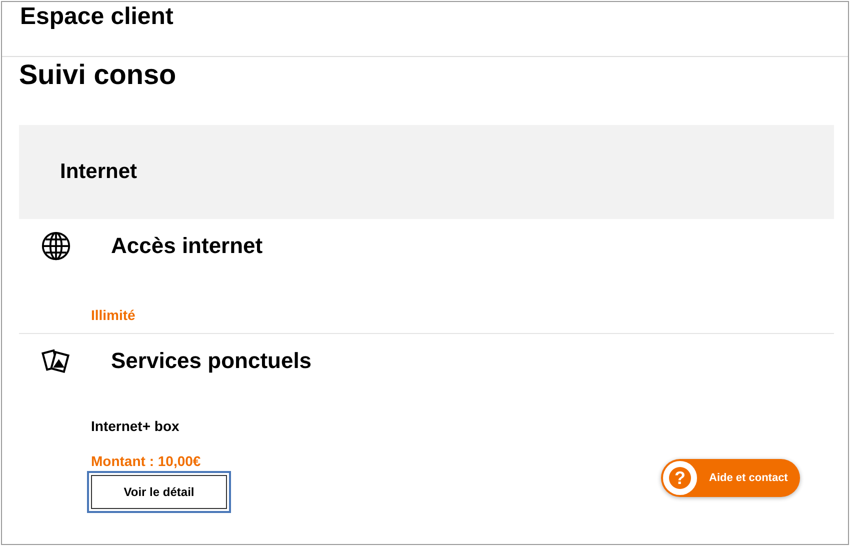 Image resolution: width=850 pixels, height=546 pixels. I want to click on question-bubble-icon: ?, so click(680, 478).